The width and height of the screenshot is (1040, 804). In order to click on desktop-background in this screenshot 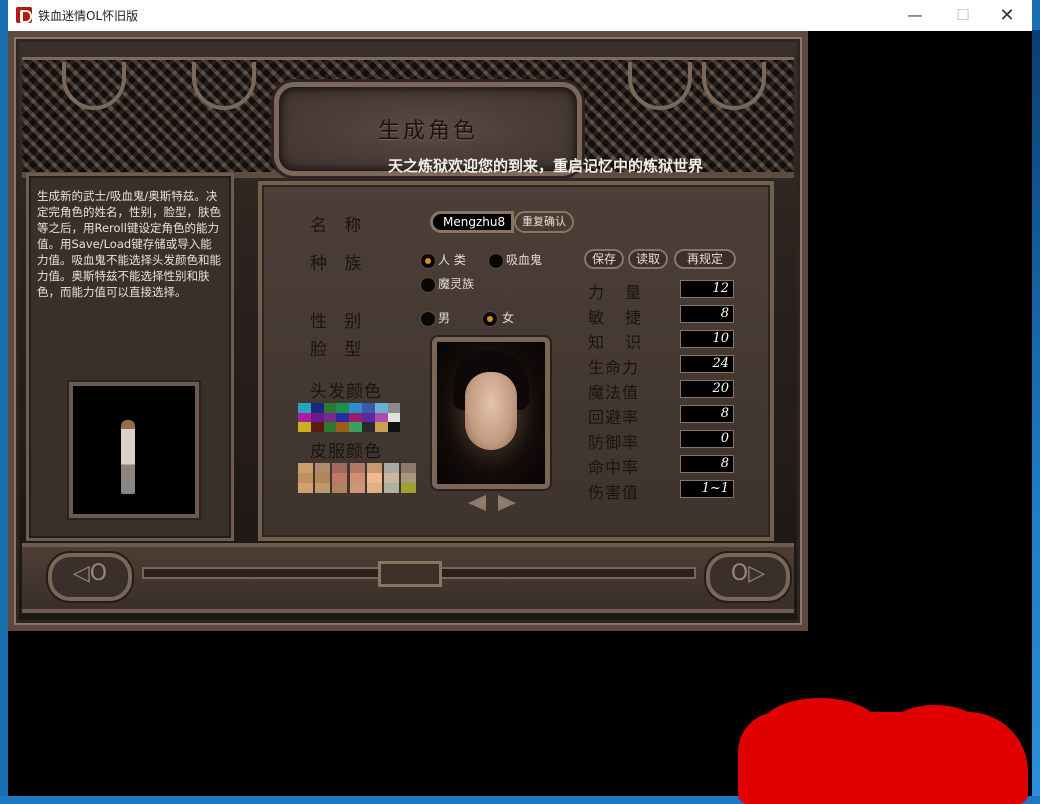, I will do `click(1036, 417)`.